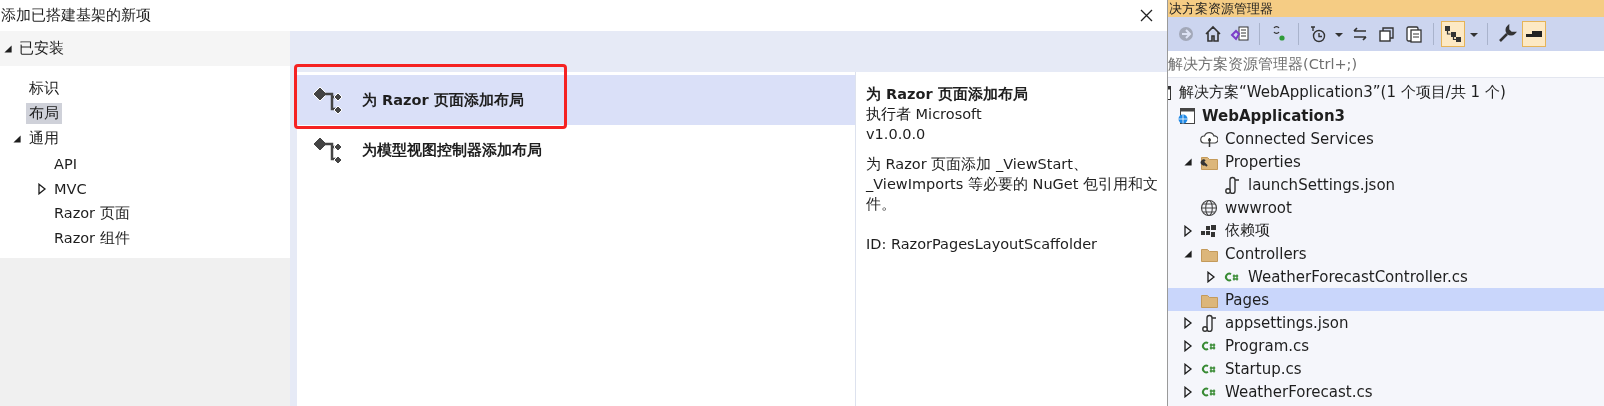  Describe the element at coordinates (1213, 34) in the screenshot. I see `home-icon` at that location.